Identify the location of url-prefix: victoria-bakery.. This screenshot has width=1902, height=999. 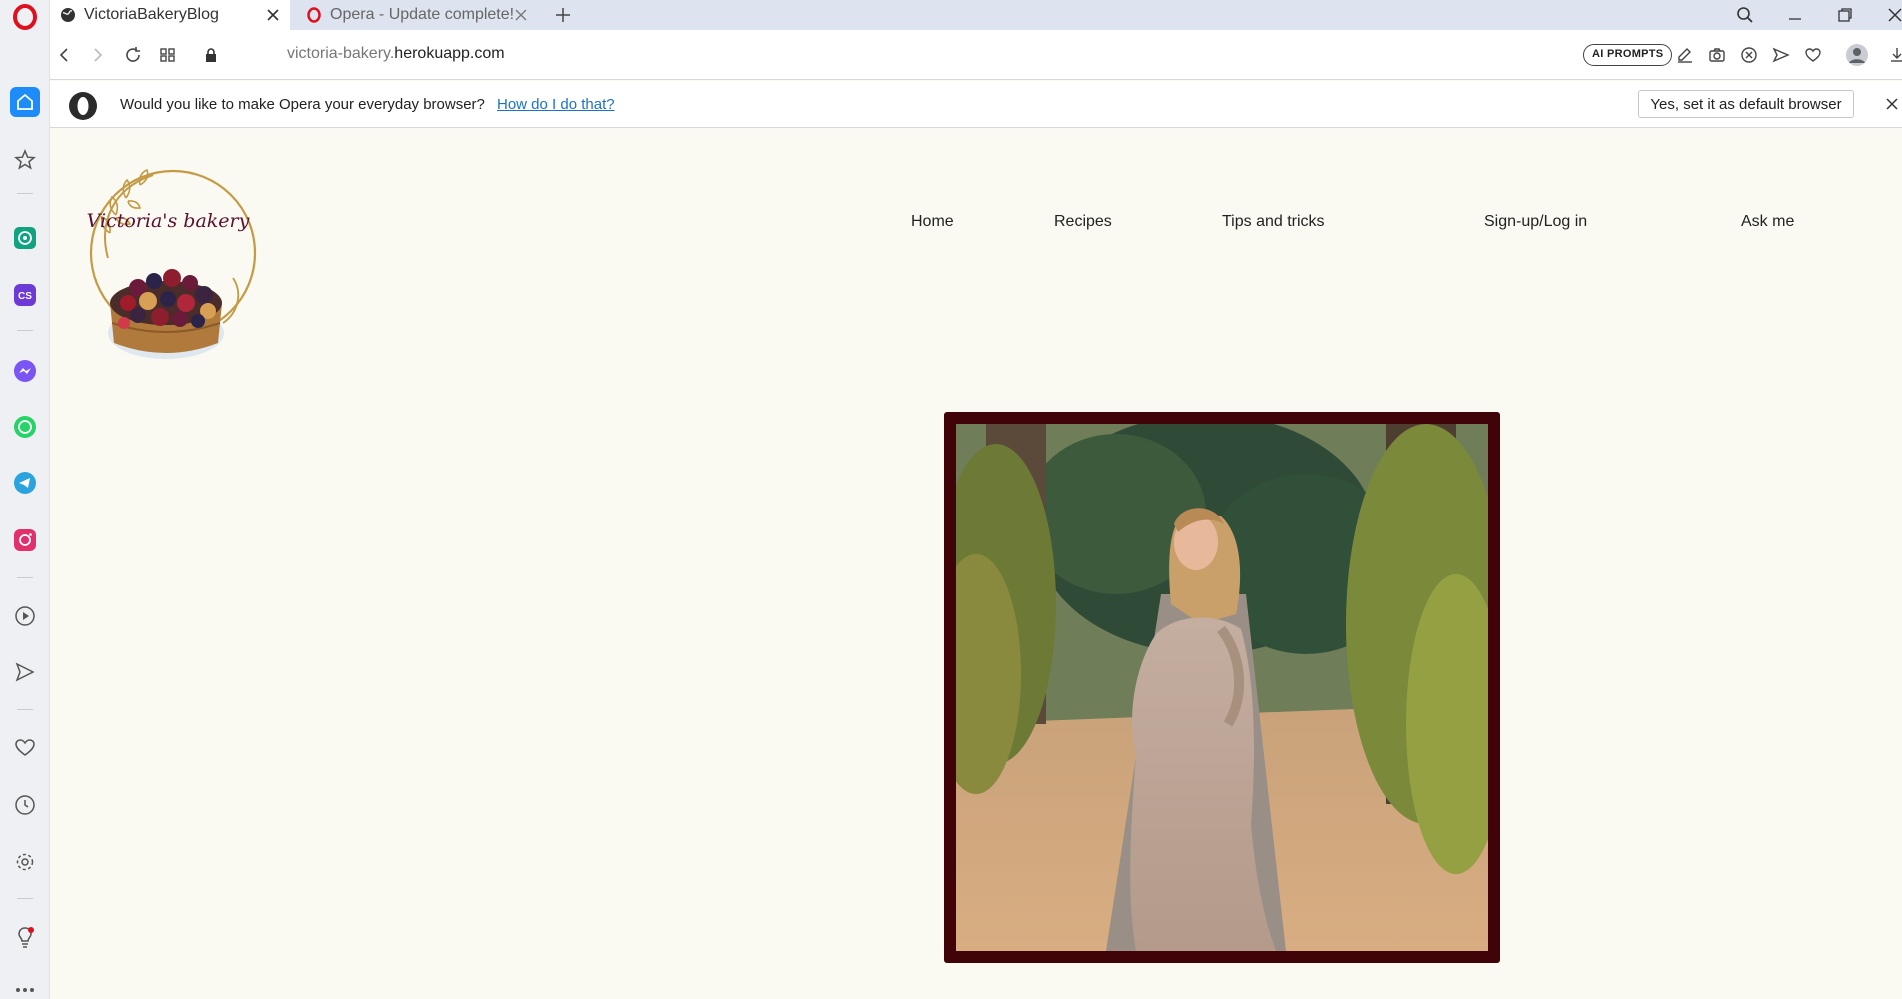
(341, 53).